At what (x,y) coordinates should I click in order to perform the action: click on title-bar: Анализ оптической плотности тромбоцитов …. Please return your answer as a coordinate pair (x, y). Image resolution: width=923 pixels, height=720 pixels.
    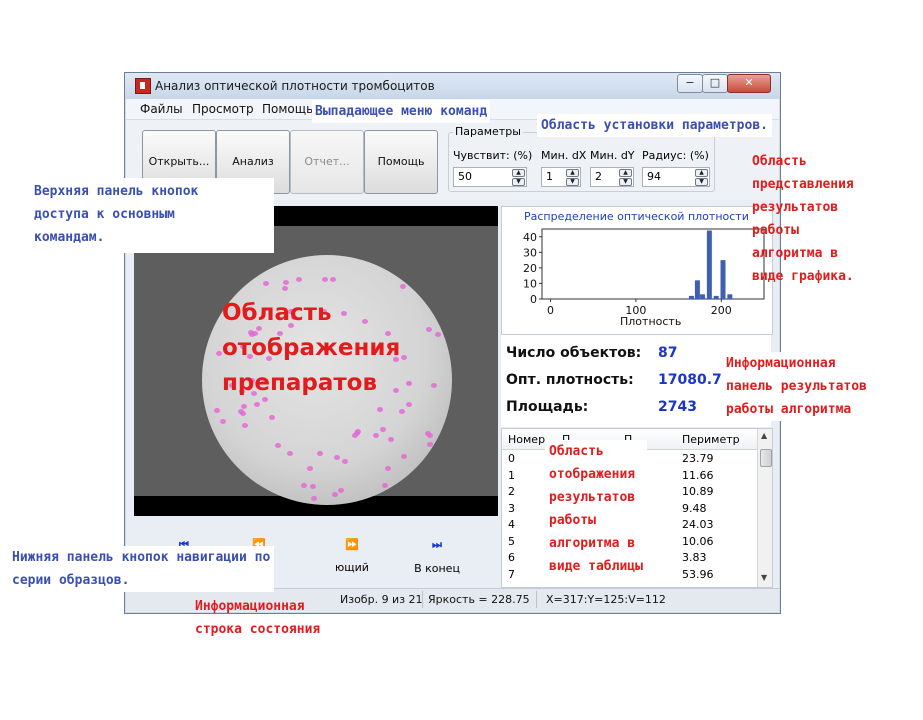
    Looking at the image, I should click on (452, 86).